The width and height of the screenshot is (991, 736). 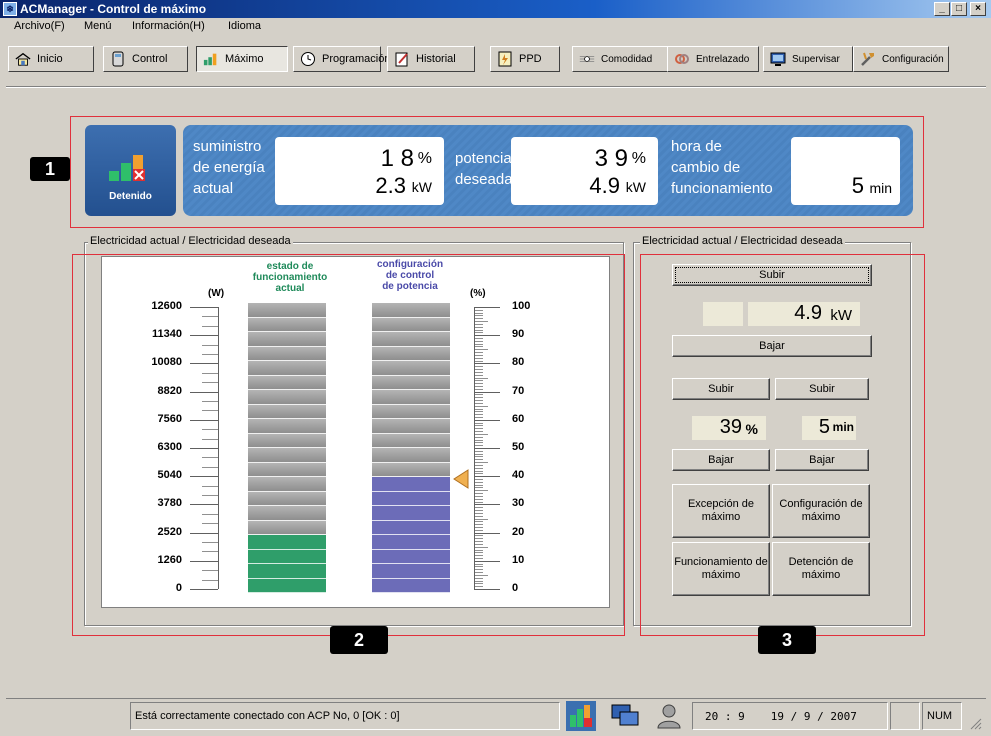 What do you see at coordinates (168, 26) in the screenshot?
I see `menu-informacion: Información(H)` at bounding box center [168, 26].